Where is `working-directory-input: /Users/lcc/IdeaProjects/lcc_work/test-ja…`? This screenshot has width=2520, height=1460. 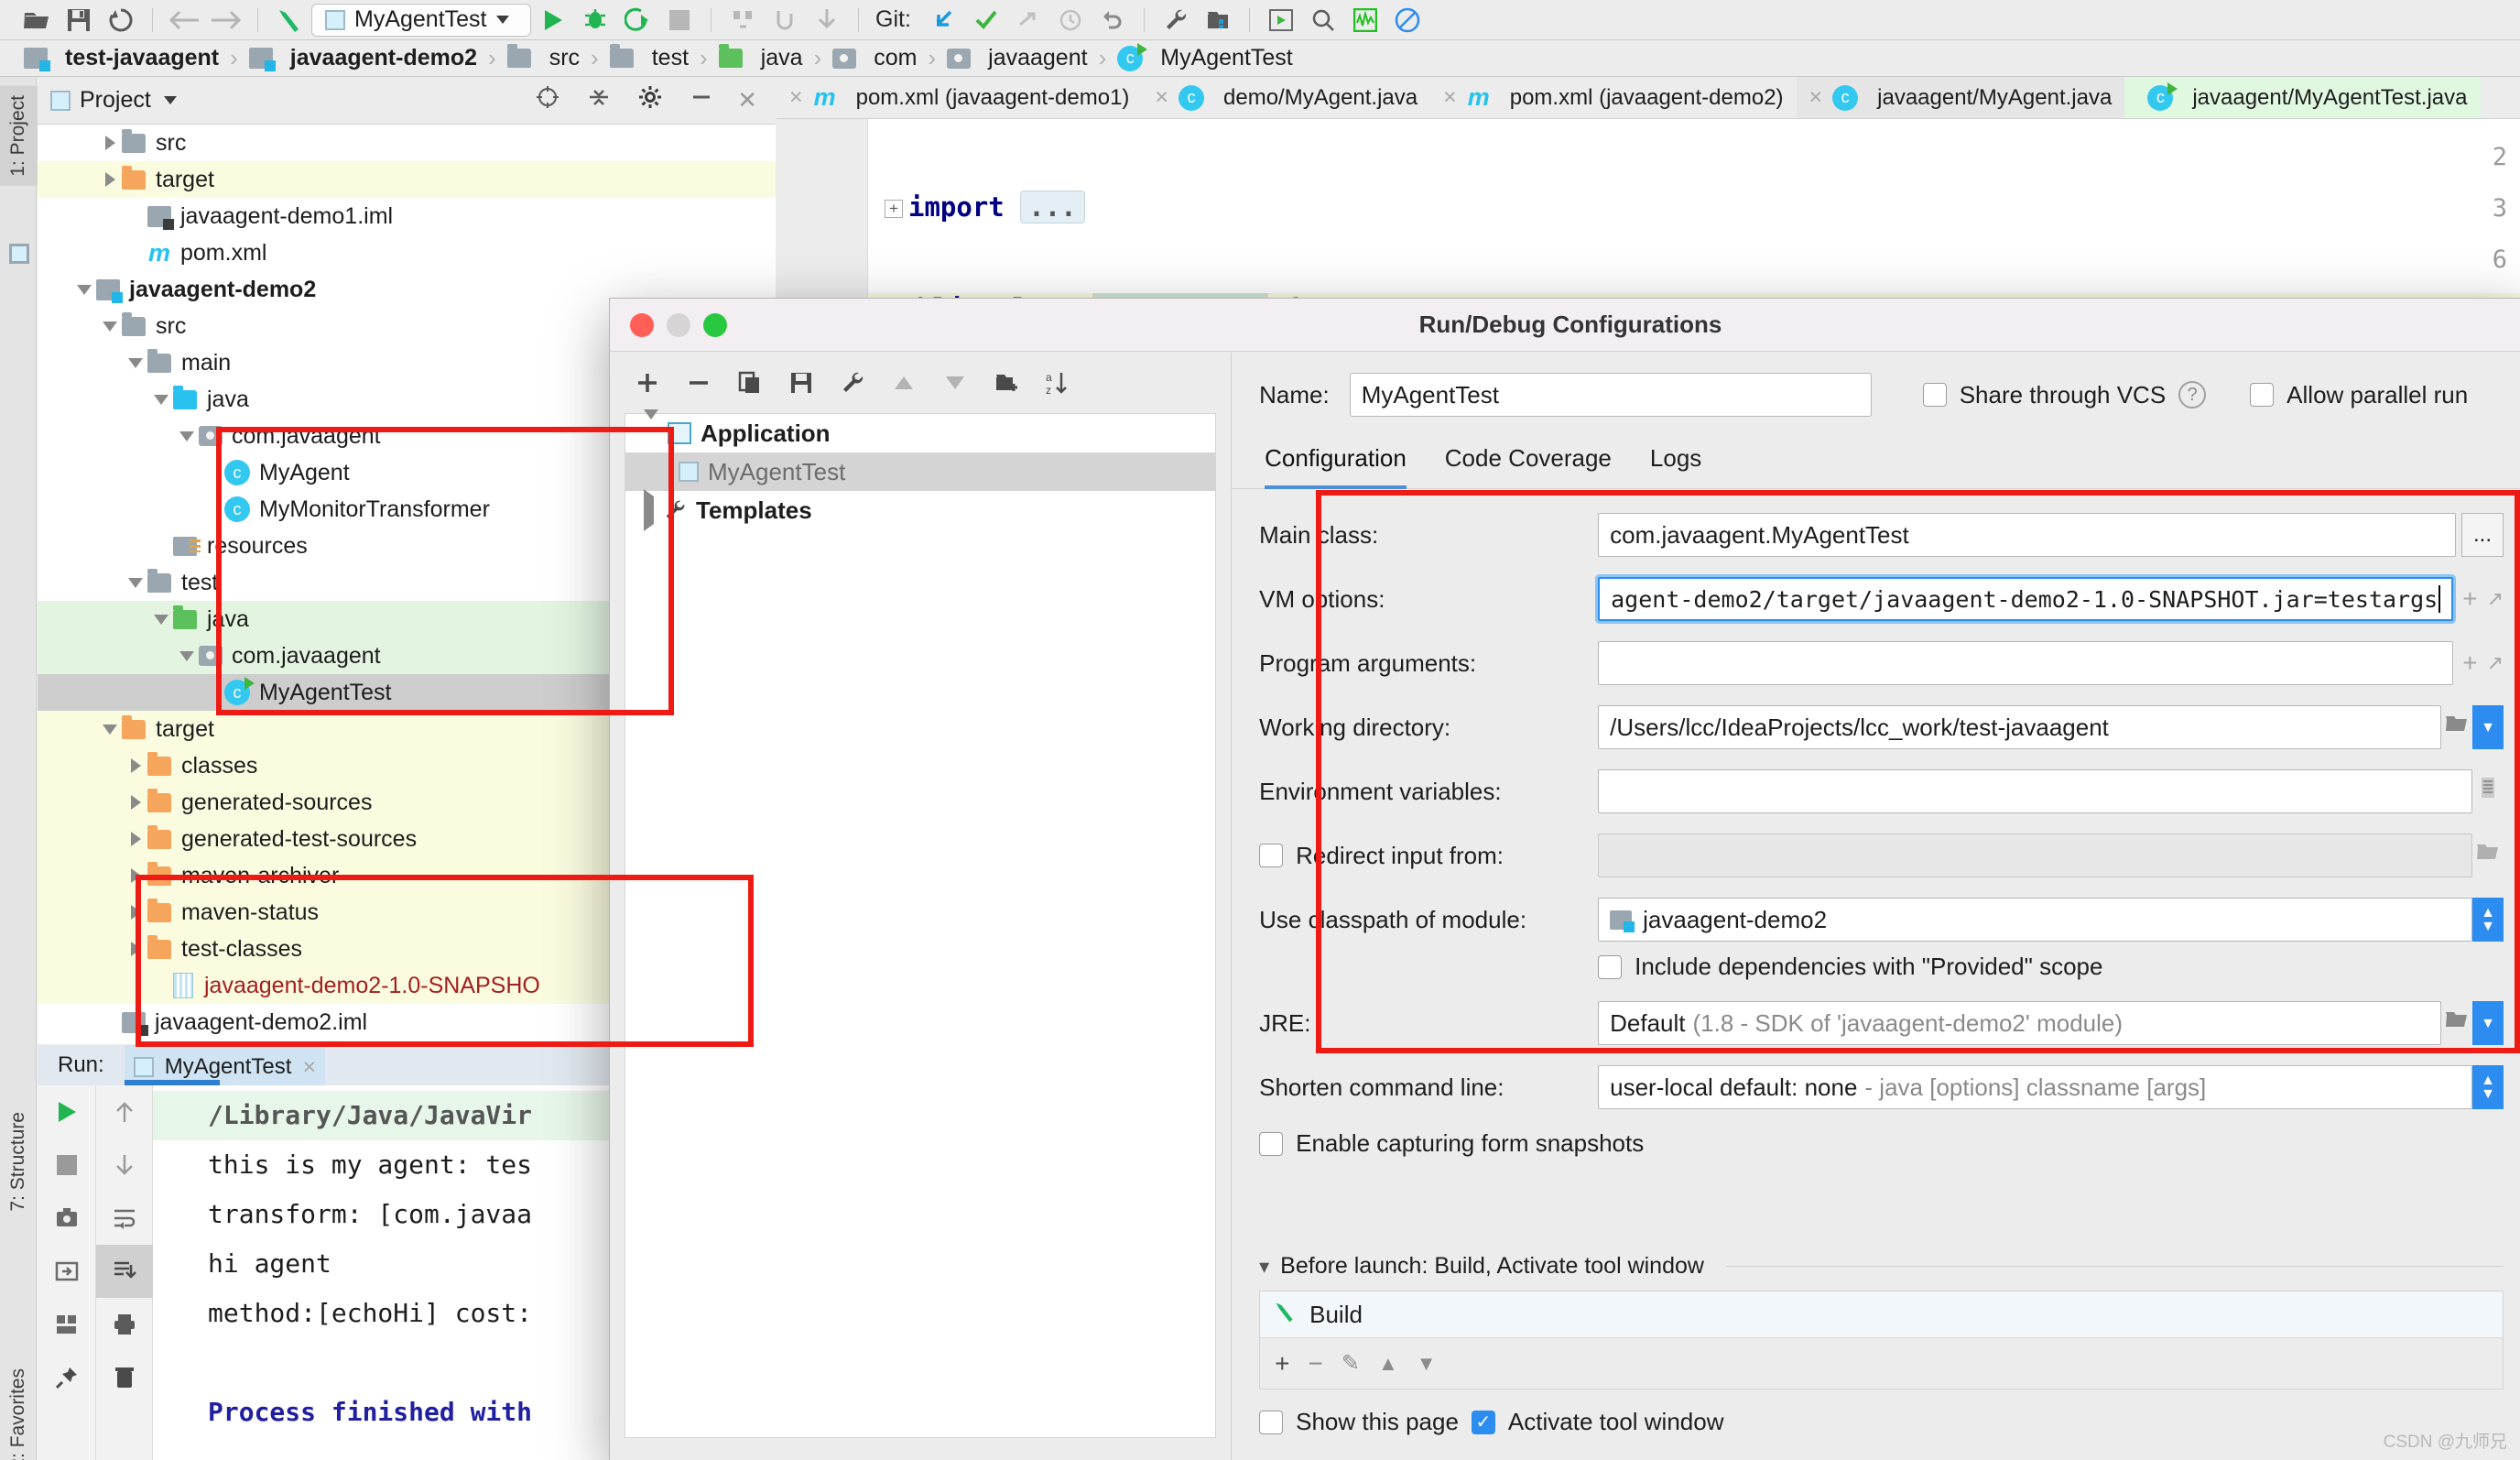
working-directory-input: /Users/lcc/IdeaProjects/lcc_work/test-ja… is located at coordinates (2019, 727).